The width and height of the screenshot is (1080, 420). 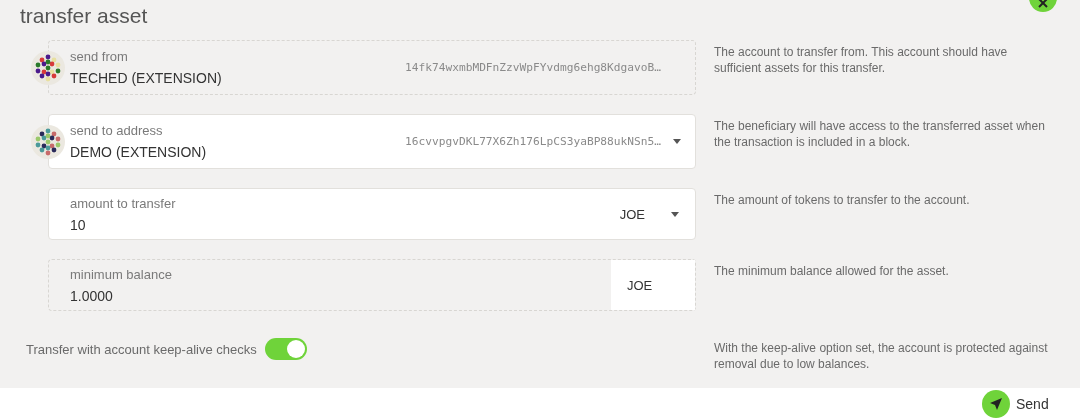 I want to click on field-value: TECHED (EXTENSION), so click(x=146, y=78).